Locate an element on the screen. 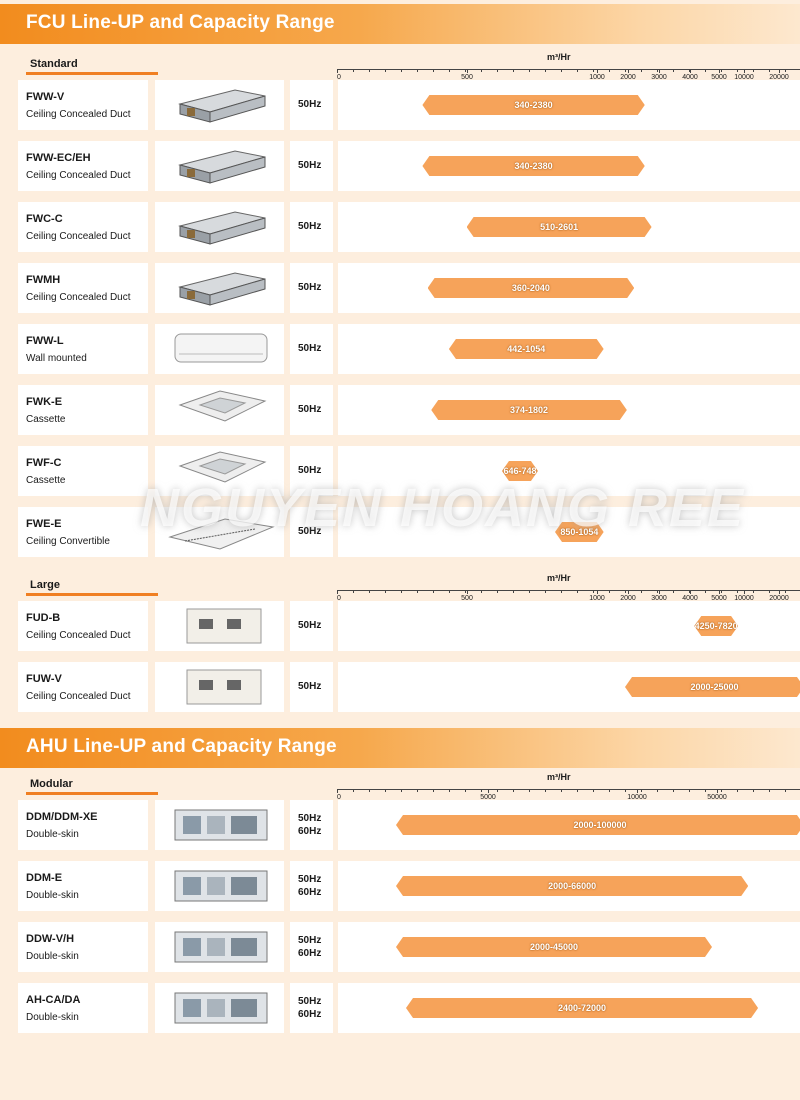 The width and height of the screenshot is (800, 1100). capacity-cell: 340-2380 is located at coordinates (569, 105).